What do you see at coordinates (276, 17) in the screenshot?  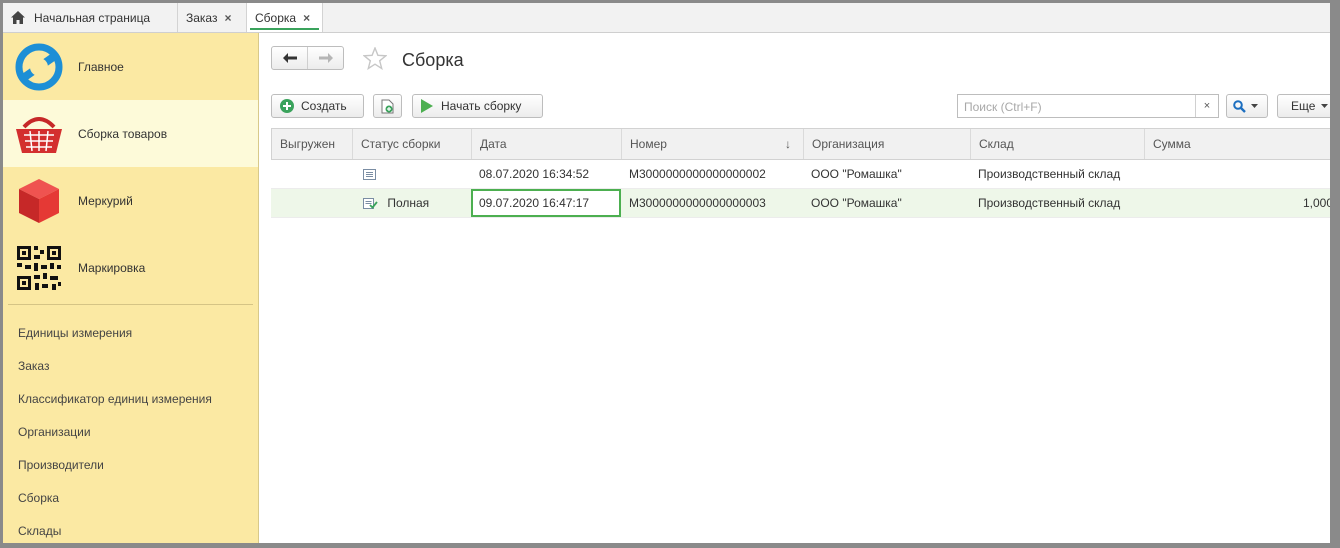 I see `tab-assembly-label: Сборка` at bounding box center [276, 17].